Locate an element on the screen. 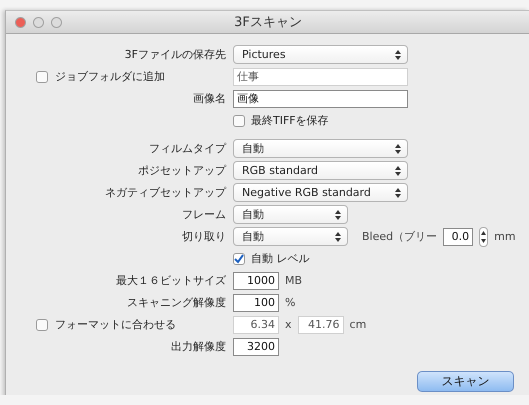 The image size is (529, 405). field-label: フィルムタイプ is located at coordinates (187, 148).